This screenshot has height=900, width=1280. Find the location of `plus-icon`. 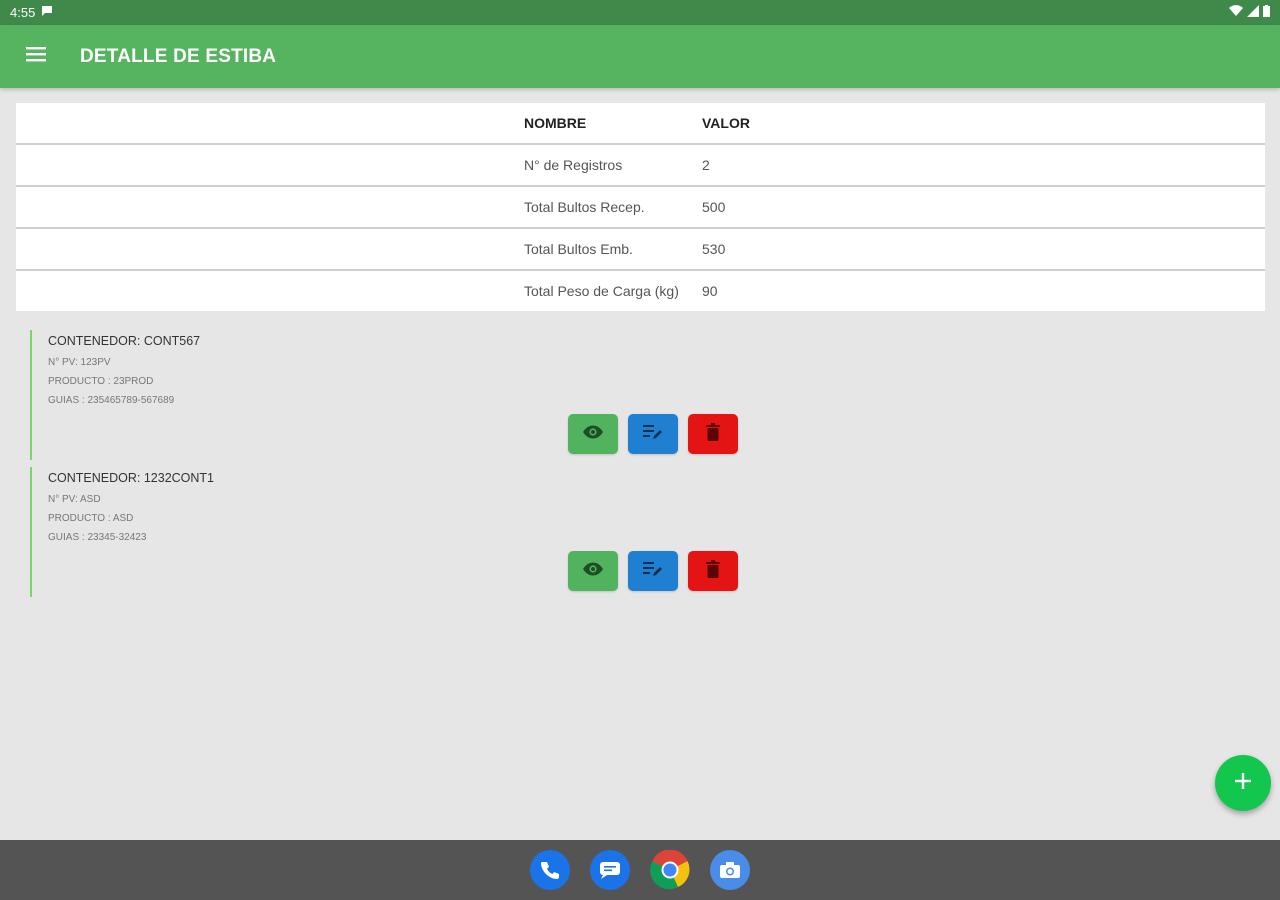

plus-icon is located at coordinates (1243, 783).